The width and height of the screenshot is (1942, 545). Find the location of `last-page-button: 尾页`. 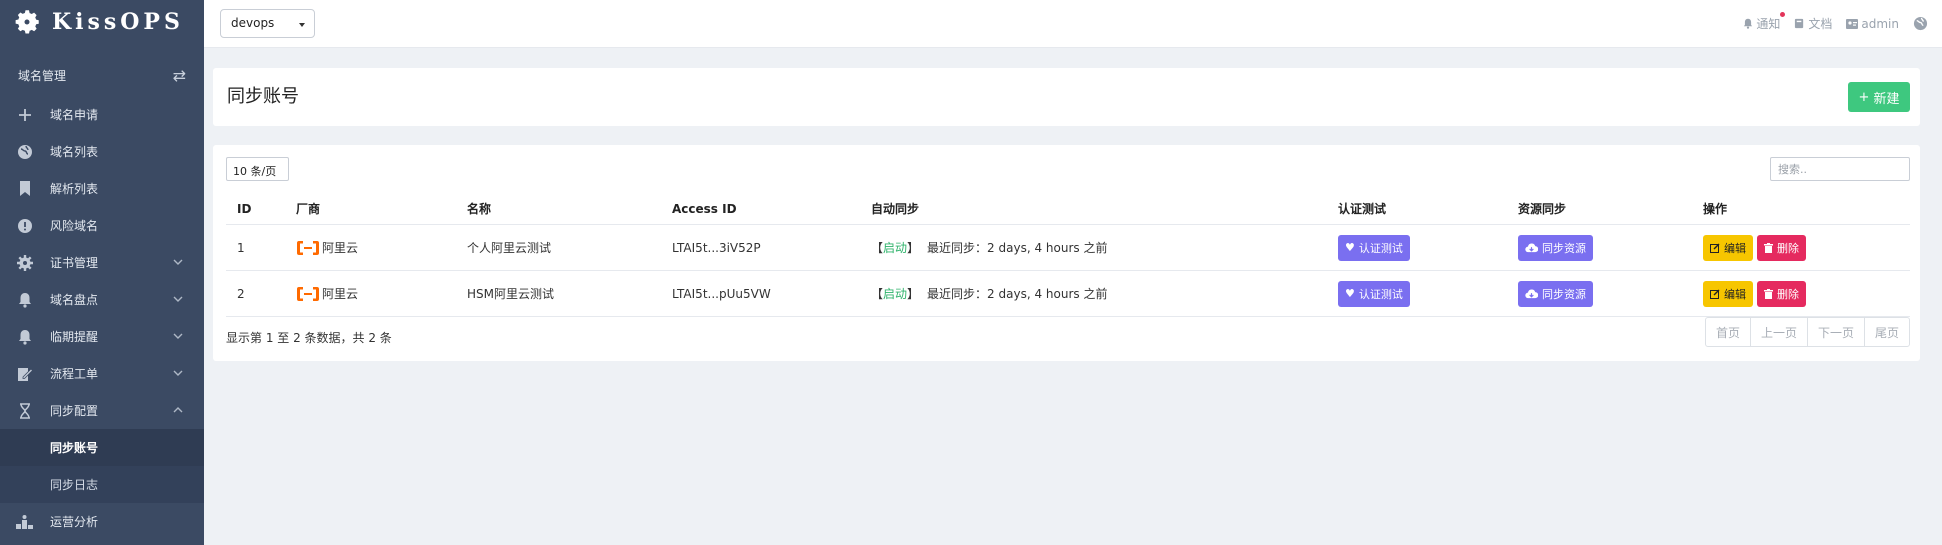

last-page-button: 尾页 is located at coordinates (1887, 332).